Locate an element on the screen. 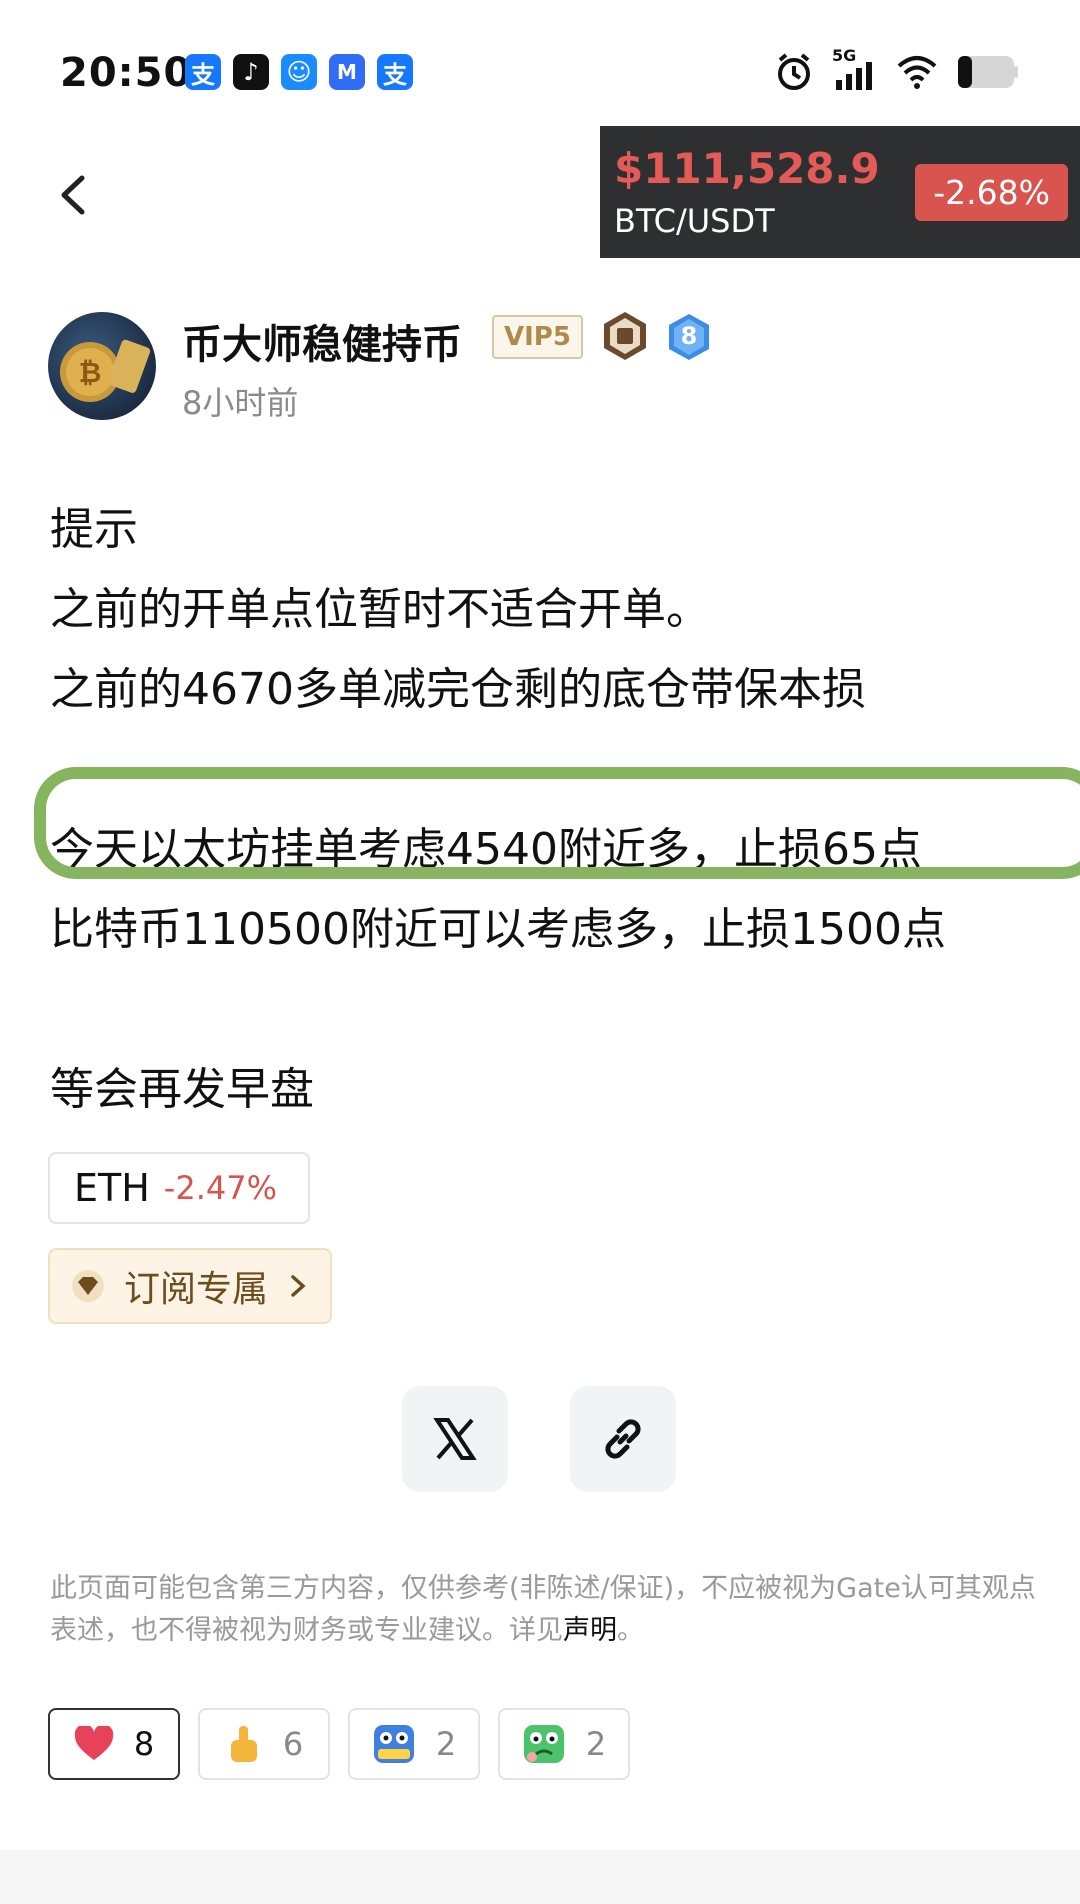 The image size is (1080, 1904). chevron-right-icon is located at coordinates (298, 1286).